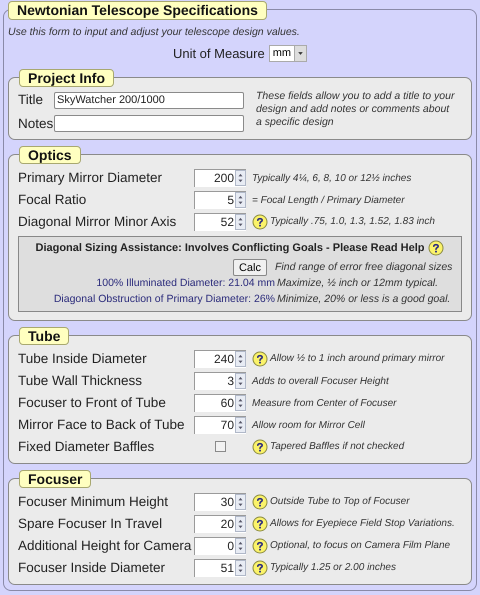 The height and width of the screenshot is (595, 480). What do you see at coordinates (220, 567) in the screenshot?
I see `number-spinner: 51` at bounding box center [220, 567].